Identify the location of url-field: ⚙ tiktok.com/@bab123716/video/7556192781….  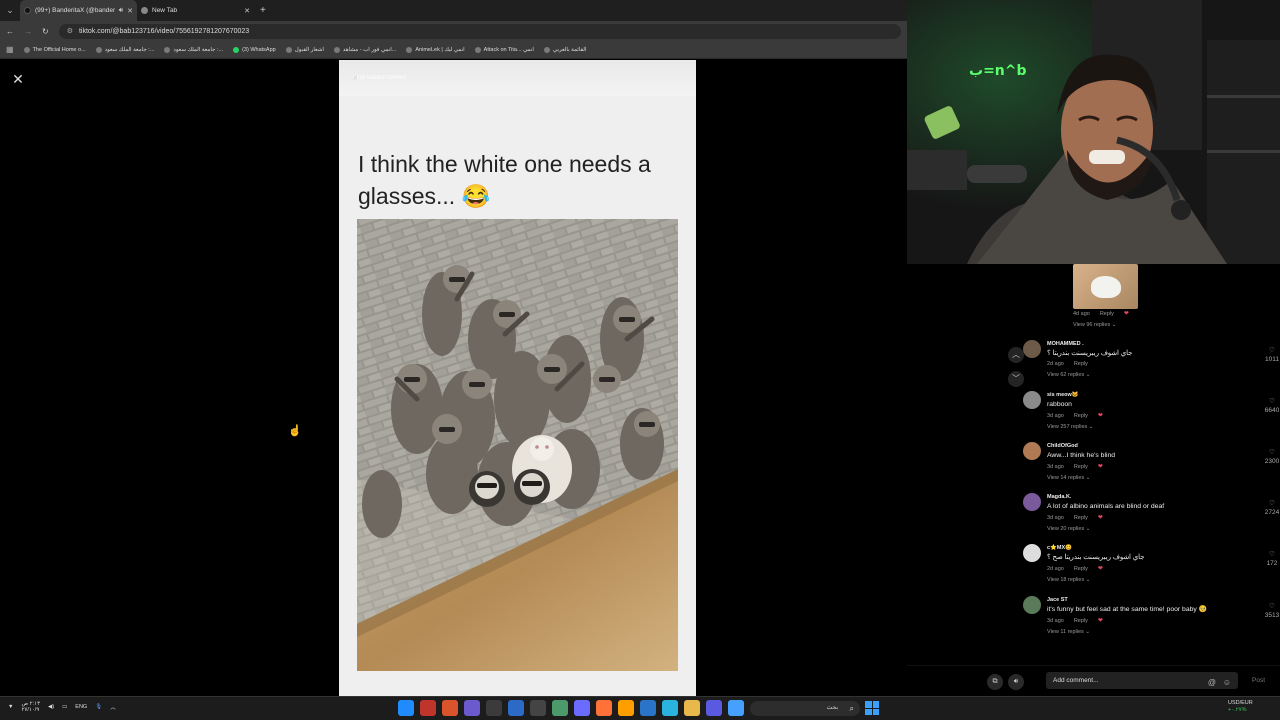
(479, 31).